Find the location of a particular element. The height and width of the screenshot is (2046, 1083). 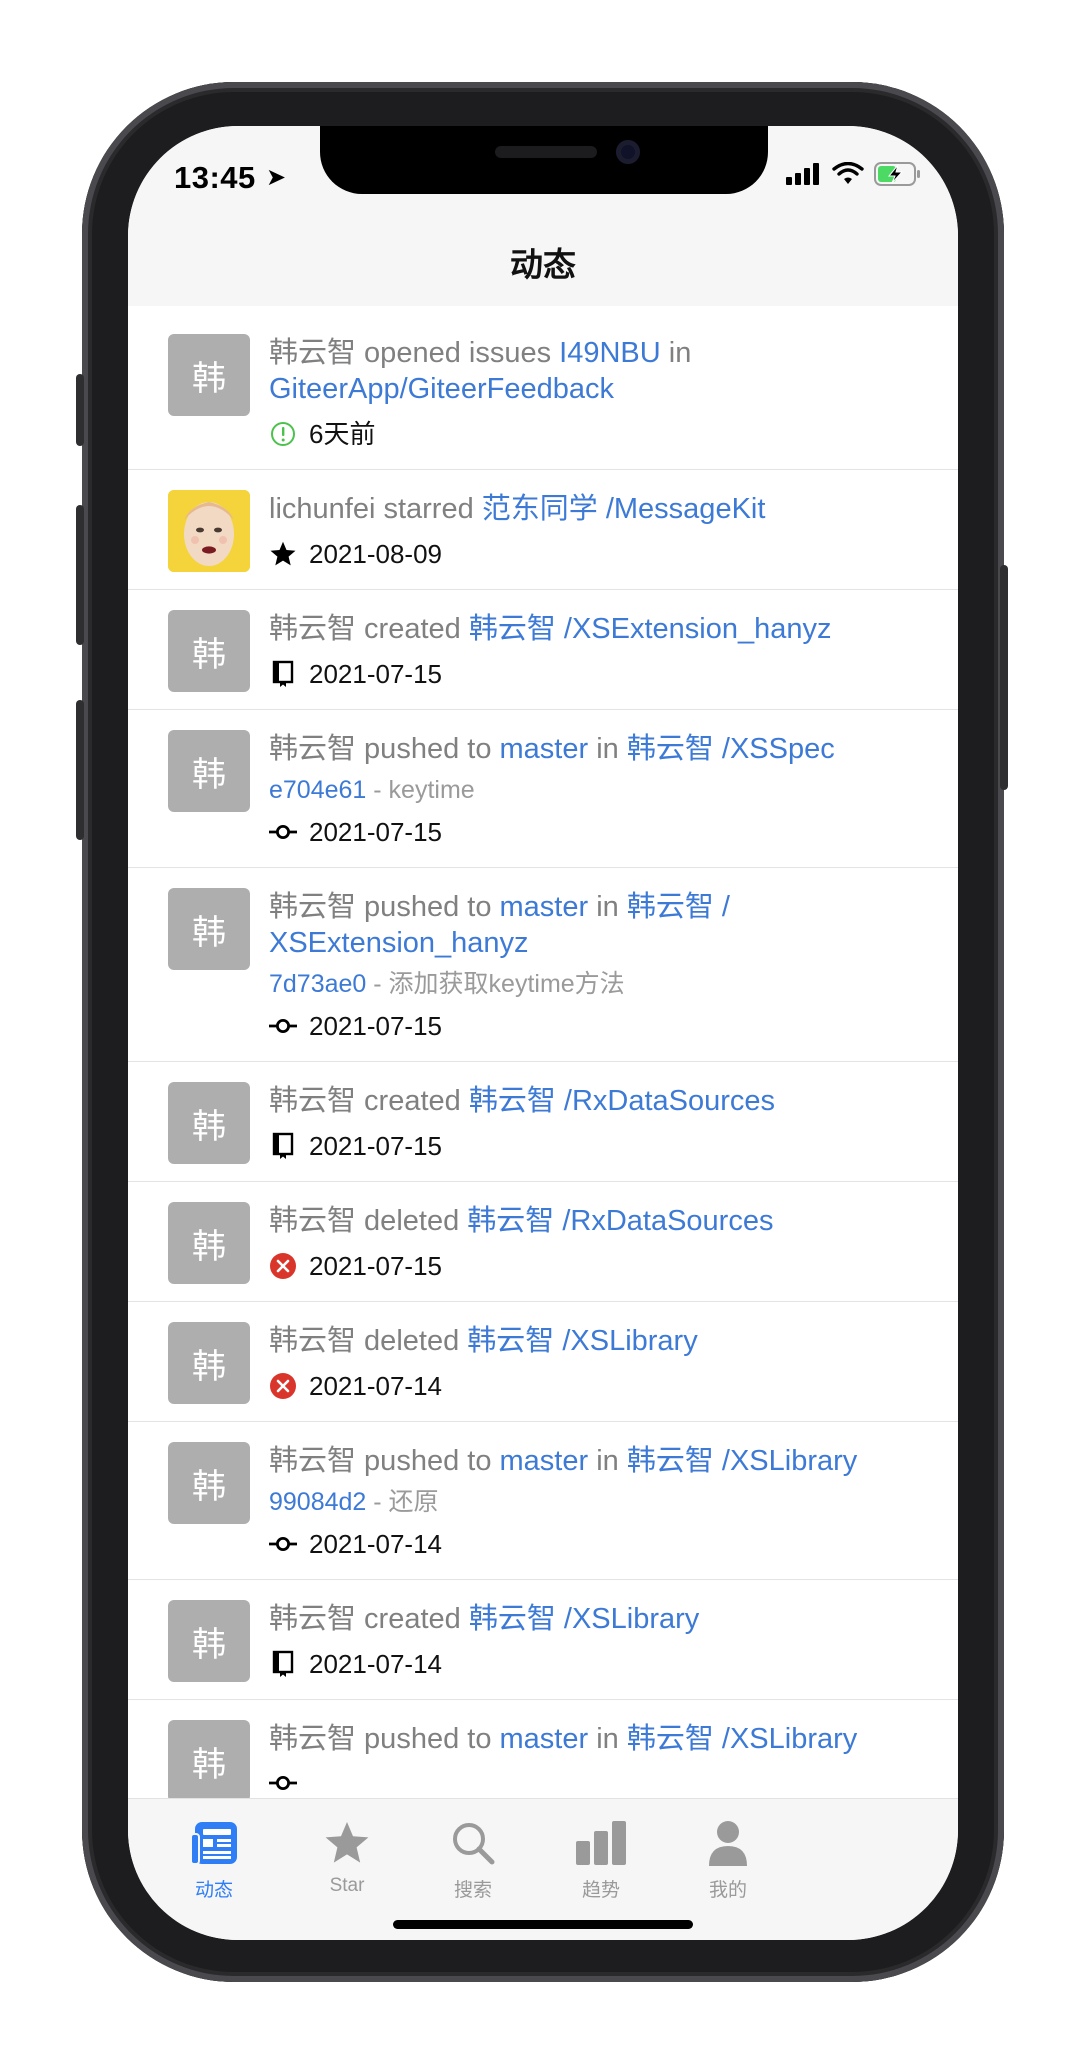

silent-switch is located at coordinates (80, 410).